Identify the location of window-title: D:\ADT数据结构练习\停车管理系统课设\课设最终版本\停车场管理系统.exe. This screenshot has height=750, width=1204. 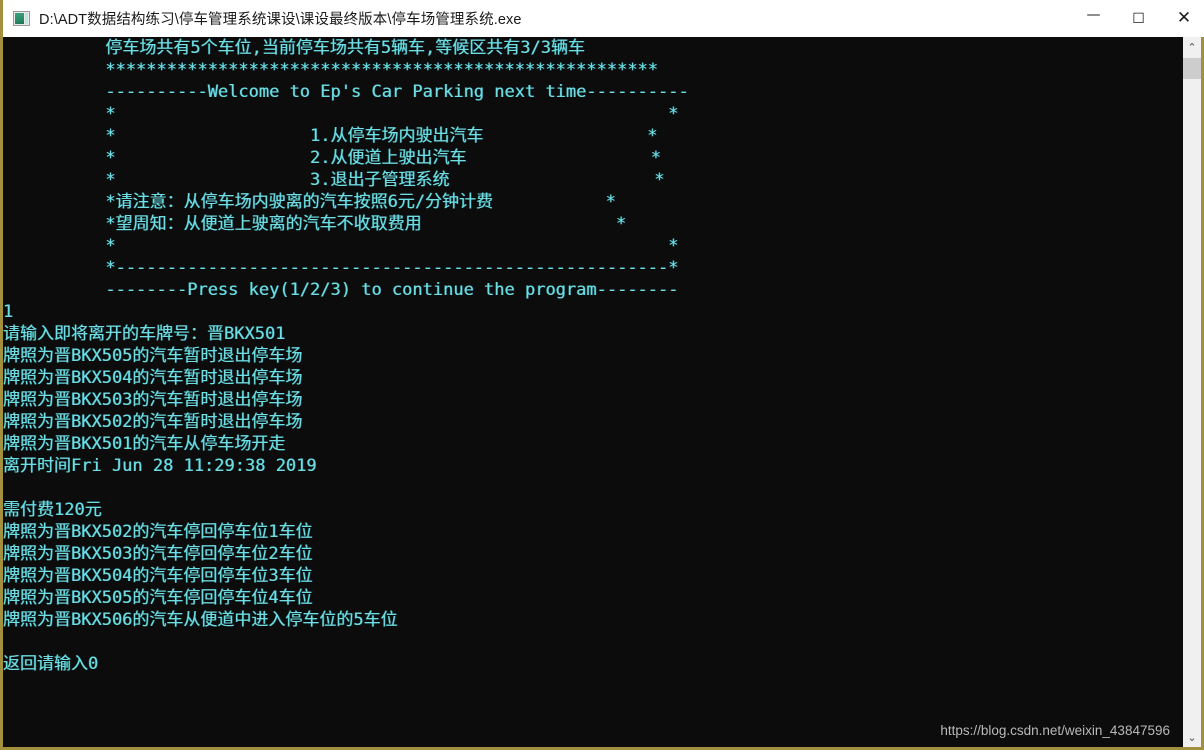
(280, 20).